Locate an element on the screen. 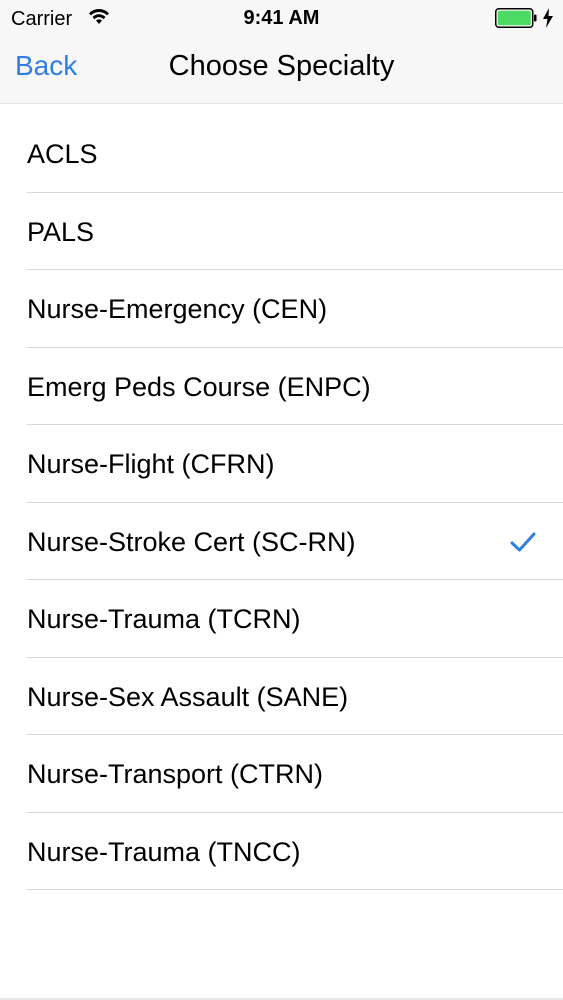 Image resolution: width=563 pixels, height=1000 pixels. list-item-label: Nurse-Trauma (TNCC) is located at coordinates (164, 851).